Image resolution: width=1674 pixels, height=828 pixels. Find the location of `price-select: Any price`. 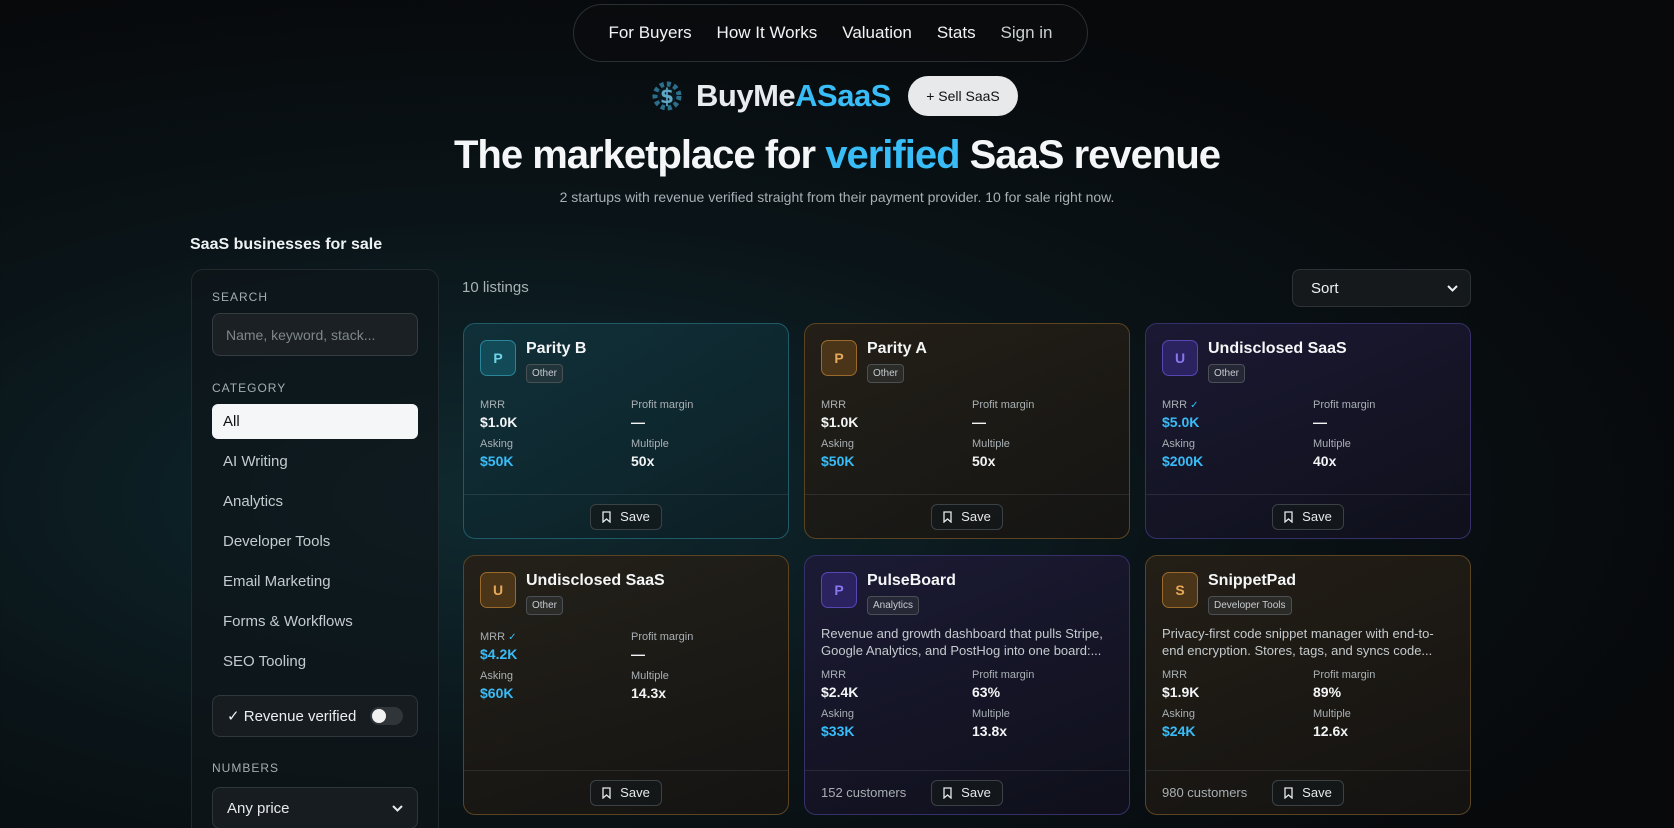

price-select: Any price is located at coordinates (315, 807).